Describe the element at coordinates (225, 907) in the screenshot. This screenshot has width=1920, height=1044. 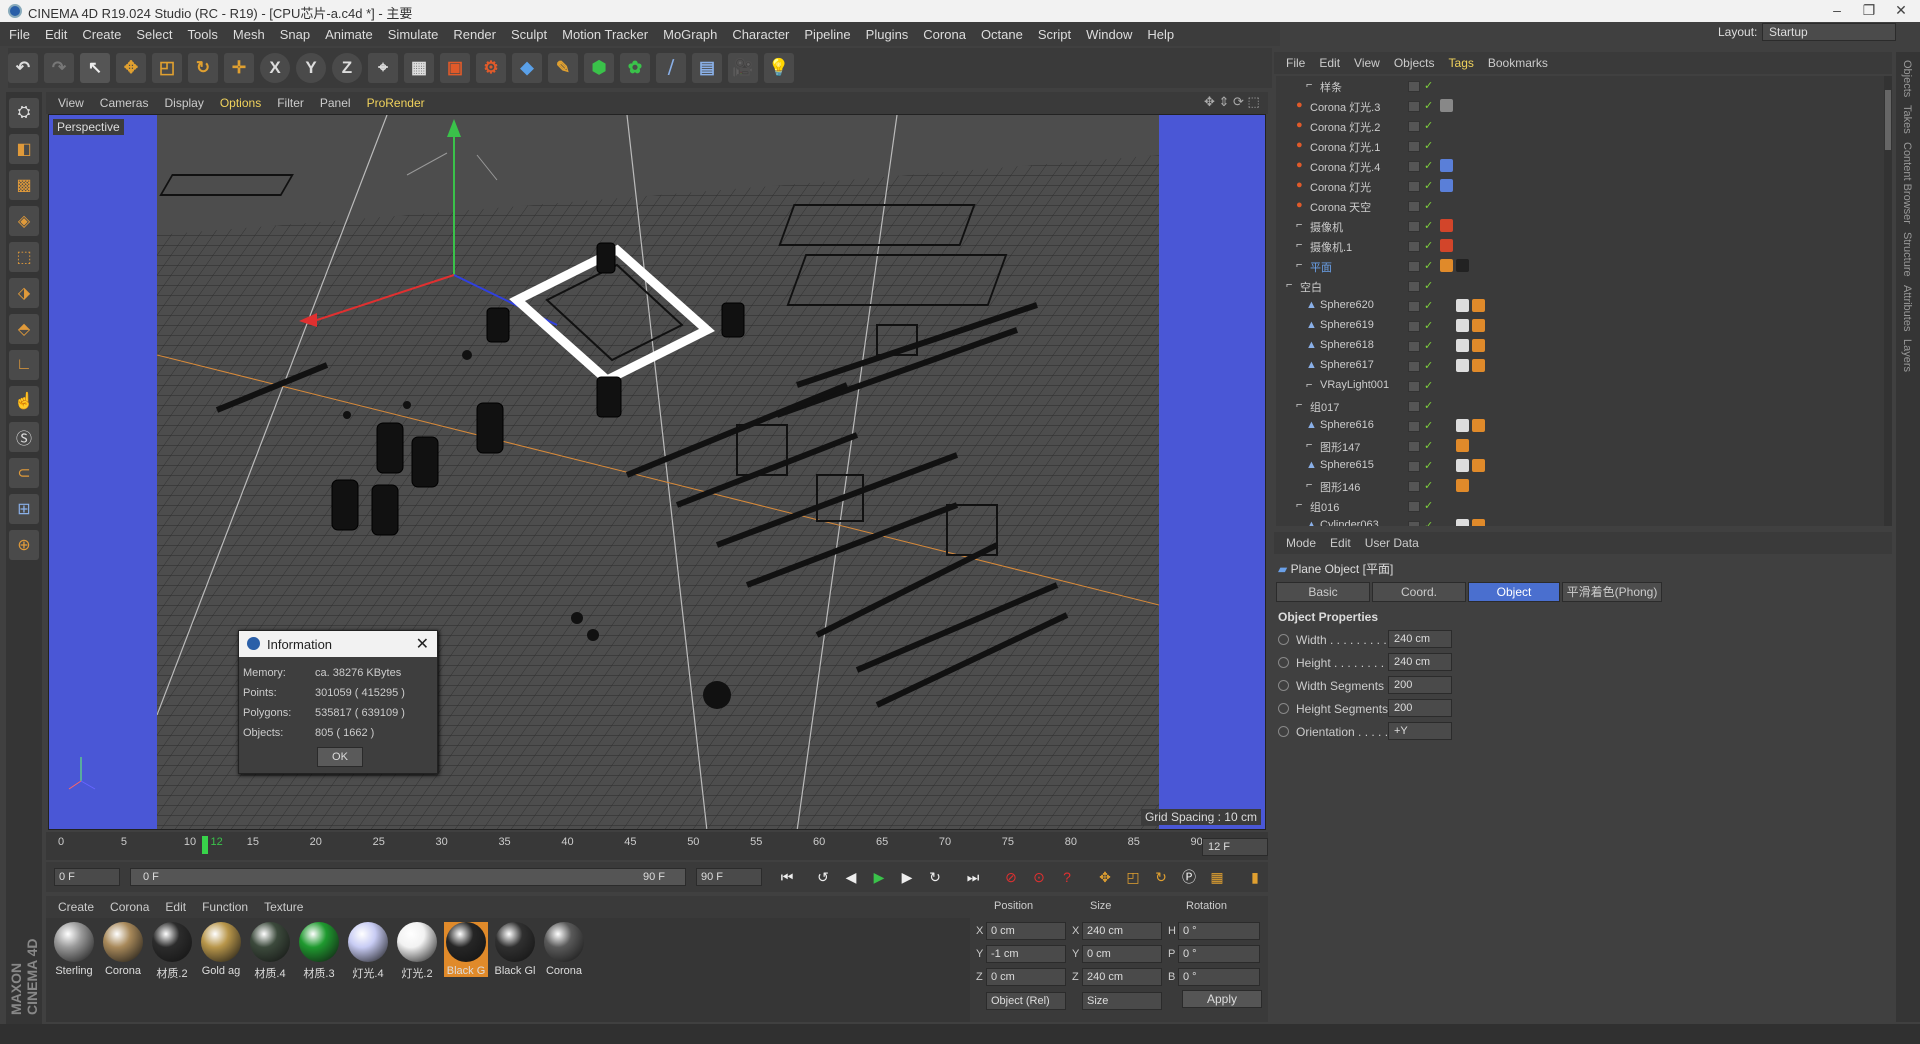
I see `material-menu-function: Function` at that location.